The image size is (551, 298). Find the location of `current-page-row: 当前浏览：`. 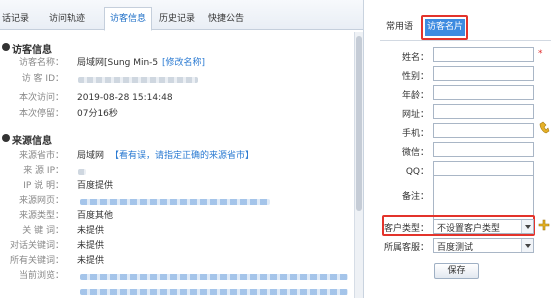

current-page-row: 当前浏览： is located at coordinates (176, 276).